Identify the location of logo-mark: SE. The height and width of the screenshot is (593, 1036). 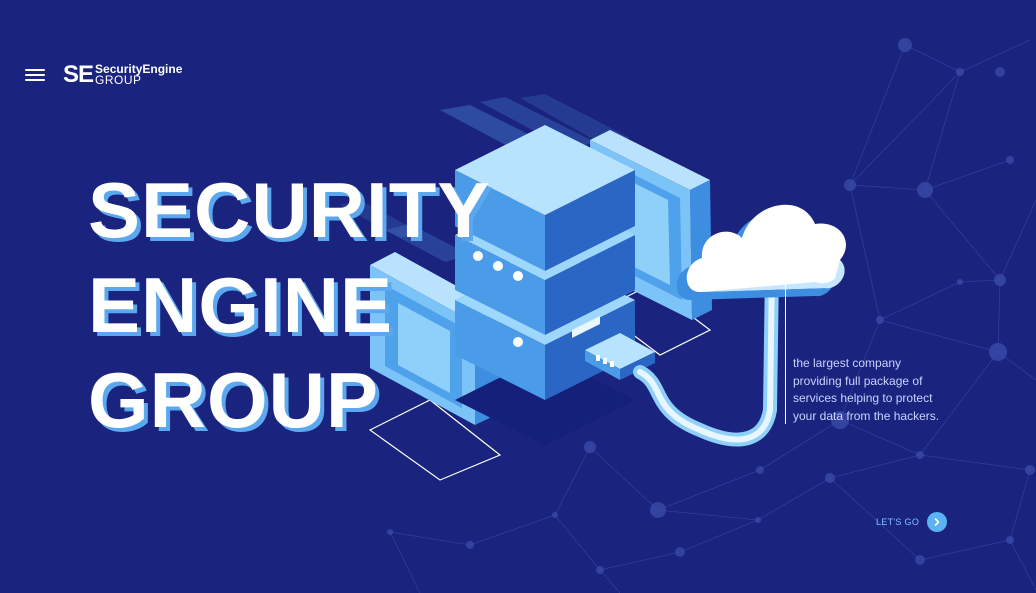
(78, 74).